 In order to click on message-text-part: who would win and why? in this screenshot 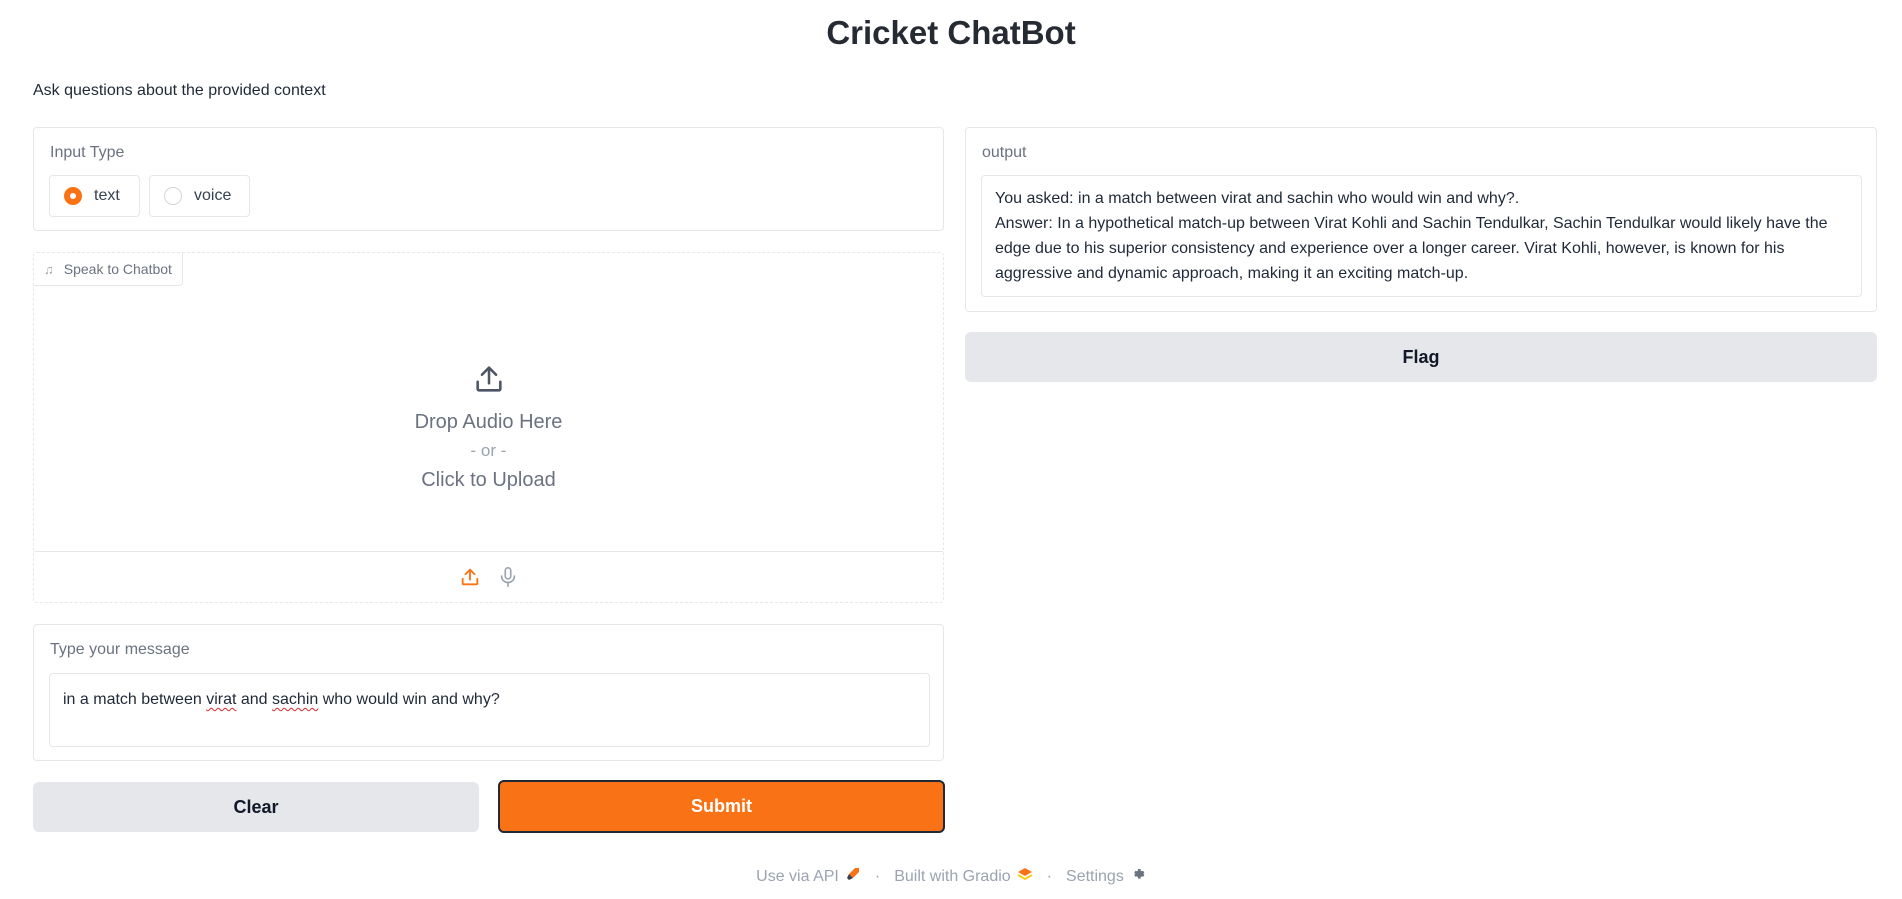, I will do `click(409, 699)`.